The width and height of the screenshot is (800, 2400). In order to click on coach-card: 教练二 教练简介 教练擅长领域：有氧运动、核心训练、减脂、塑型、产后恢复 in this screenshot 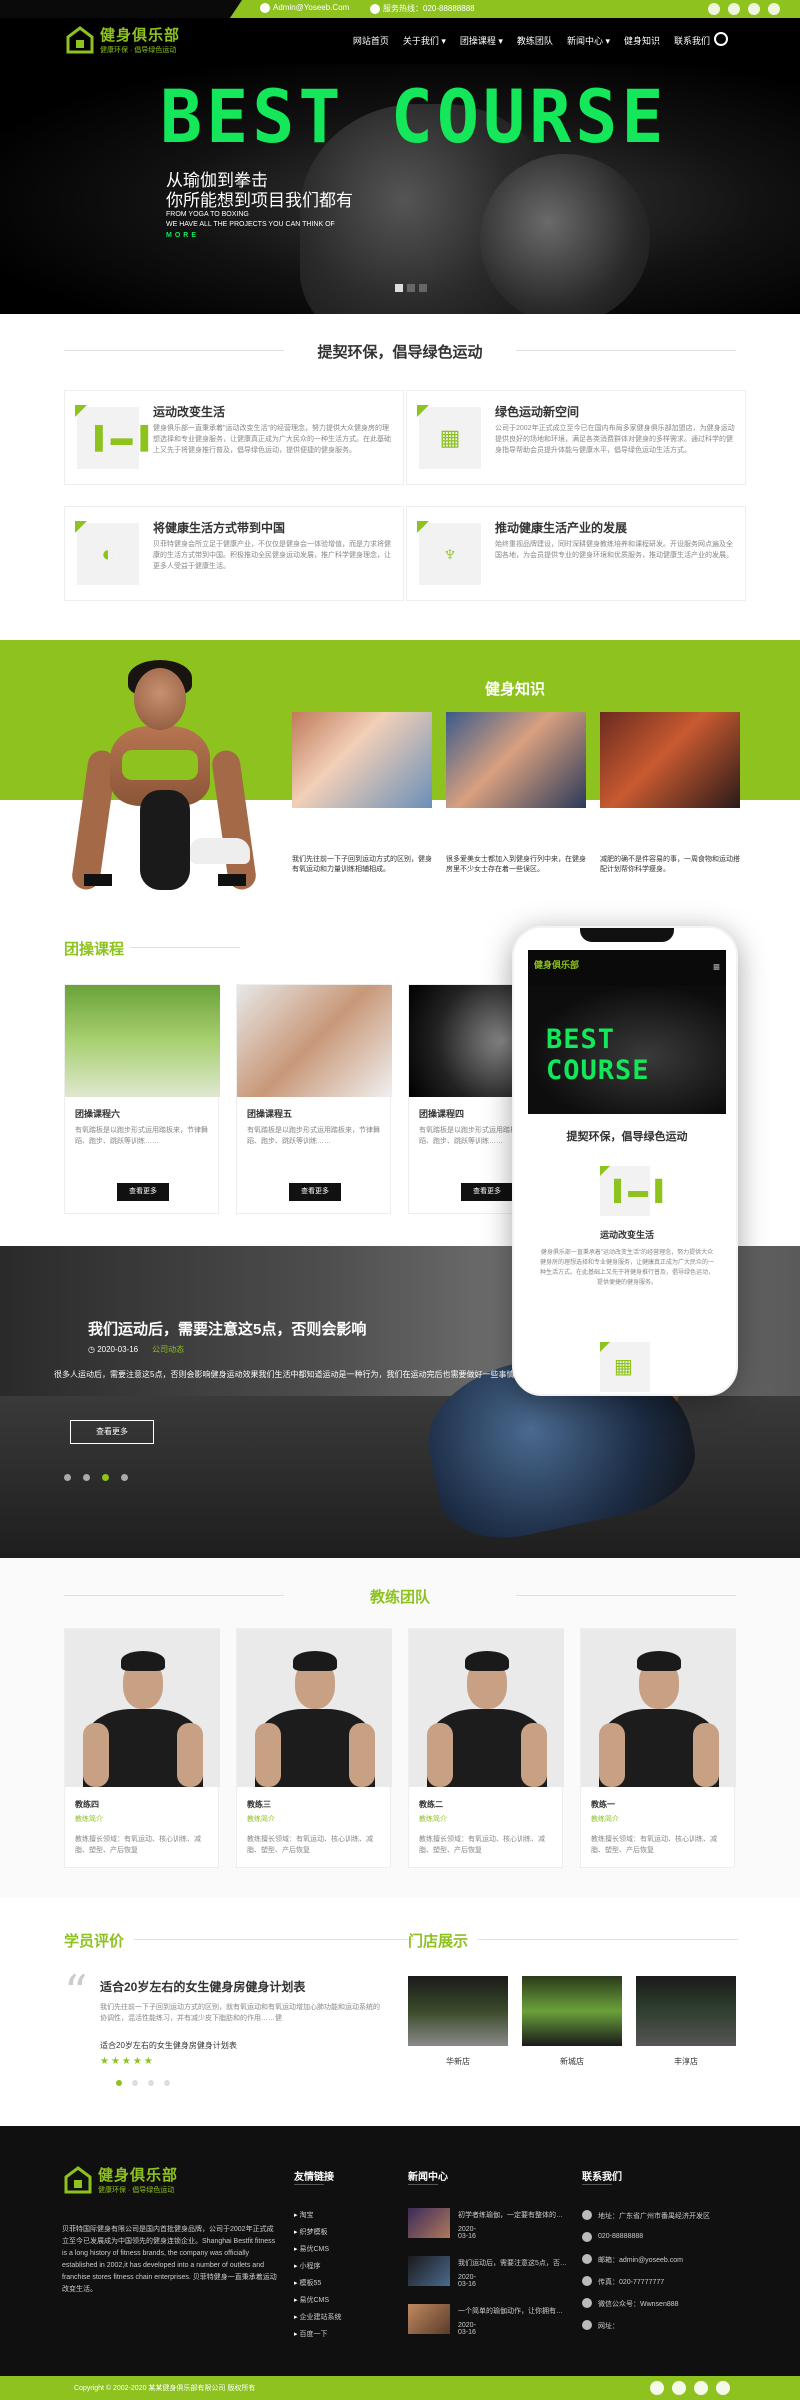, I will do `click(486, 1748)`.